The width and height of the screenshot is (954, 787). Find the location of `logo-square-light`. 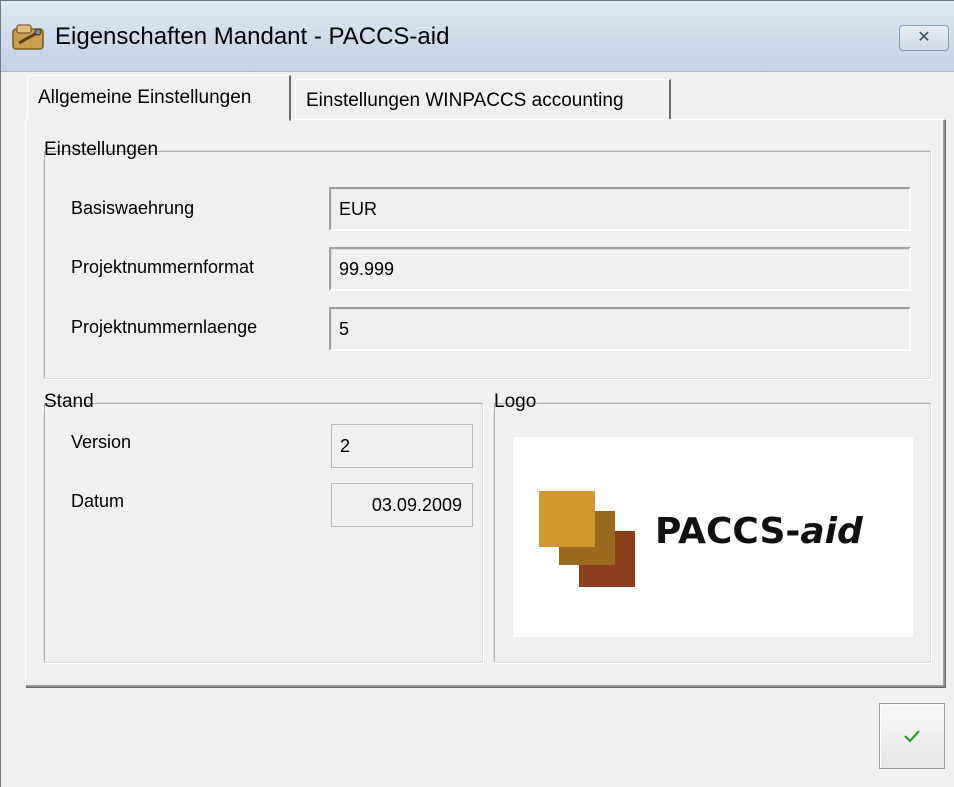

logo-square-light is located at coordinates (567, 519).